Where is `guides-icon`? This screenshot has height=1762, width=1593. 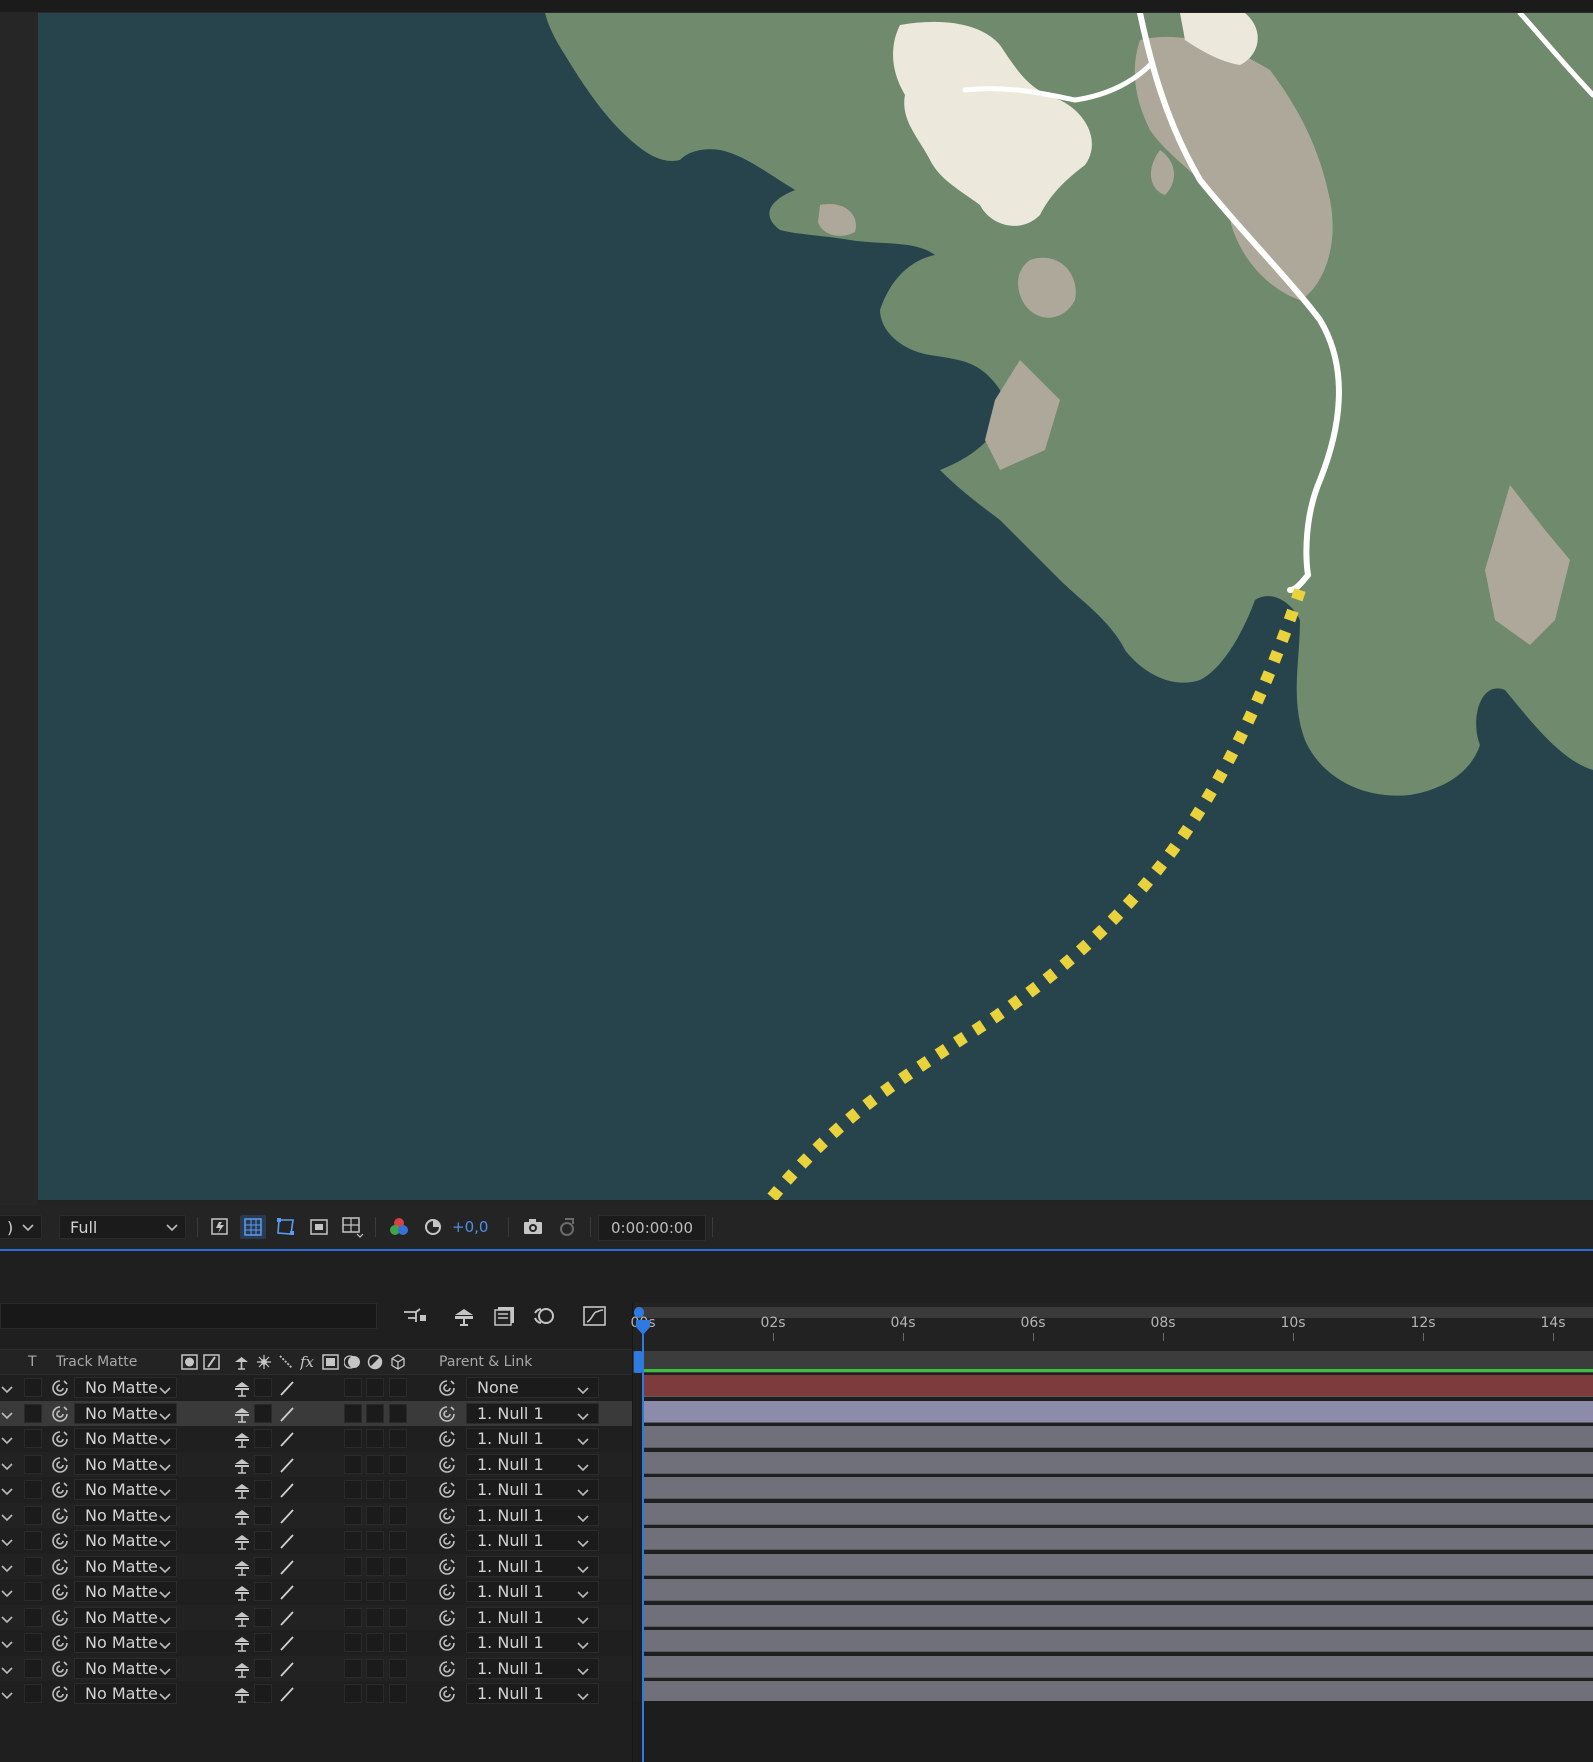 guides-icon is located at coordinates (352, 1227).